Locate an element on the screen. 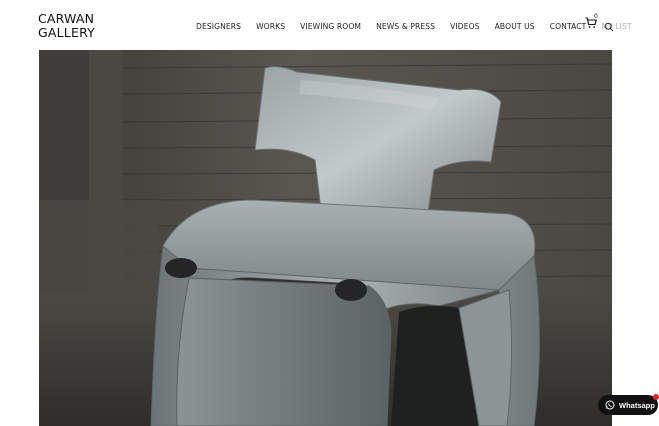  logo-line-1: CARWAN is located at coordinates (66, 18).